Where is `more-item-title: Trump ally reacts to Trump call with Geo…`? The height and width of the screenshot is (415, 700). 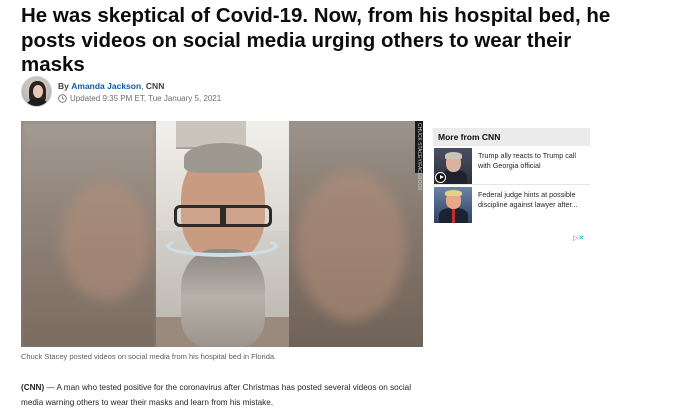 more-item-title: Trump ally reacts to Trump call with Geo… is located at coordinates (533, 160).